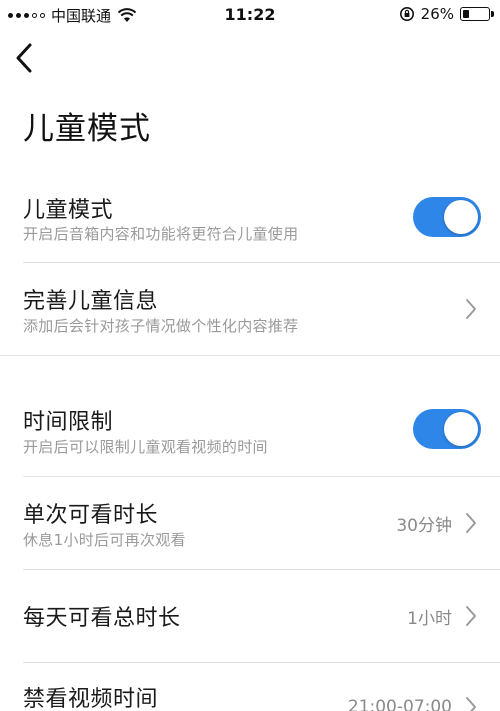  I want to click on setting-subtitle: 添加后会针对孩子情况做个性化内容推荐, so click(161, 326).